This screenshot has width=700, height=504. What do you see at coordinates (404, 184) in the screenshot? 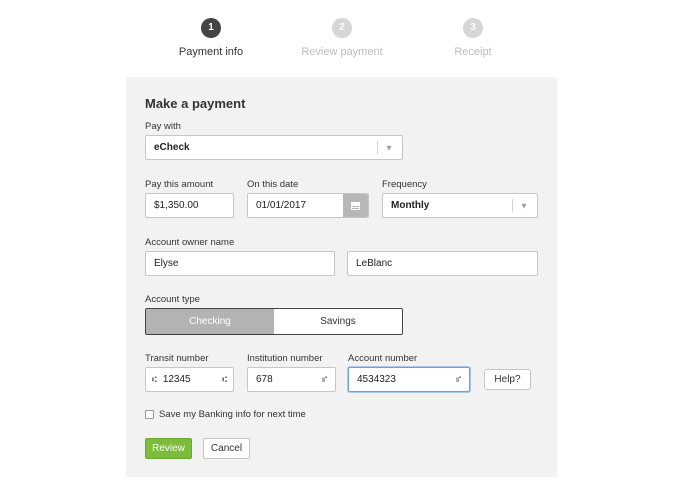
I see `frequency-label: Frequency` at bounding box center [404, 184].